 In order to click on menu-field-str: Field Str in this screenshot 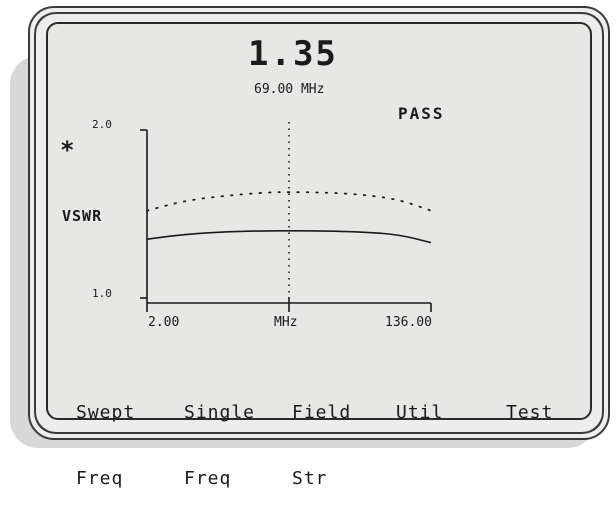, I will do `click(321, 435)`.